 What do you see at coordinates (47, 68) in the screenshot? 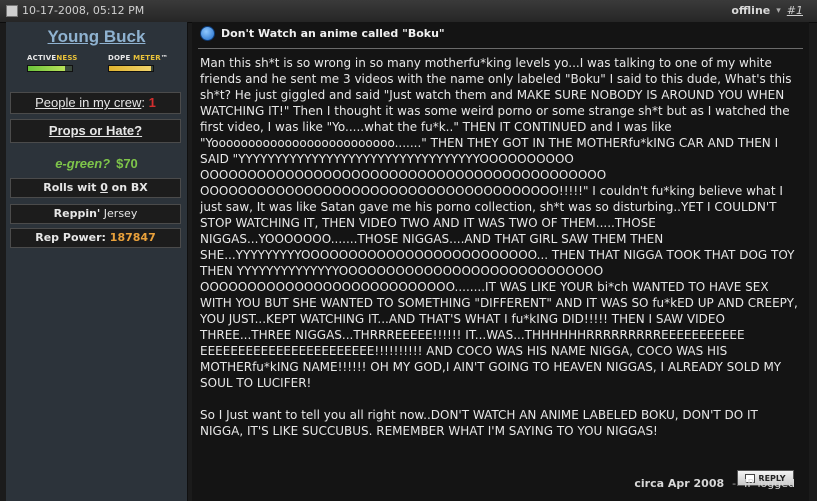
I see `activeness-bar-fill` at bounding box center [47, 68].